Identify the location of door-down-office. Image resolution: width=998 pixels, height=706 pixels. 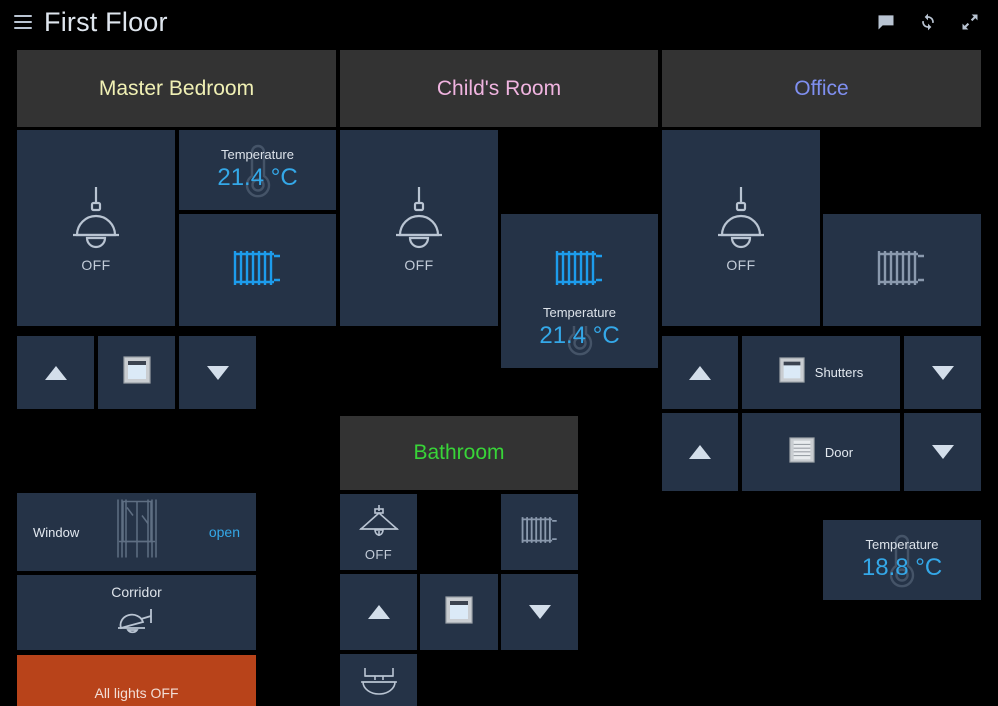
(942, 452).